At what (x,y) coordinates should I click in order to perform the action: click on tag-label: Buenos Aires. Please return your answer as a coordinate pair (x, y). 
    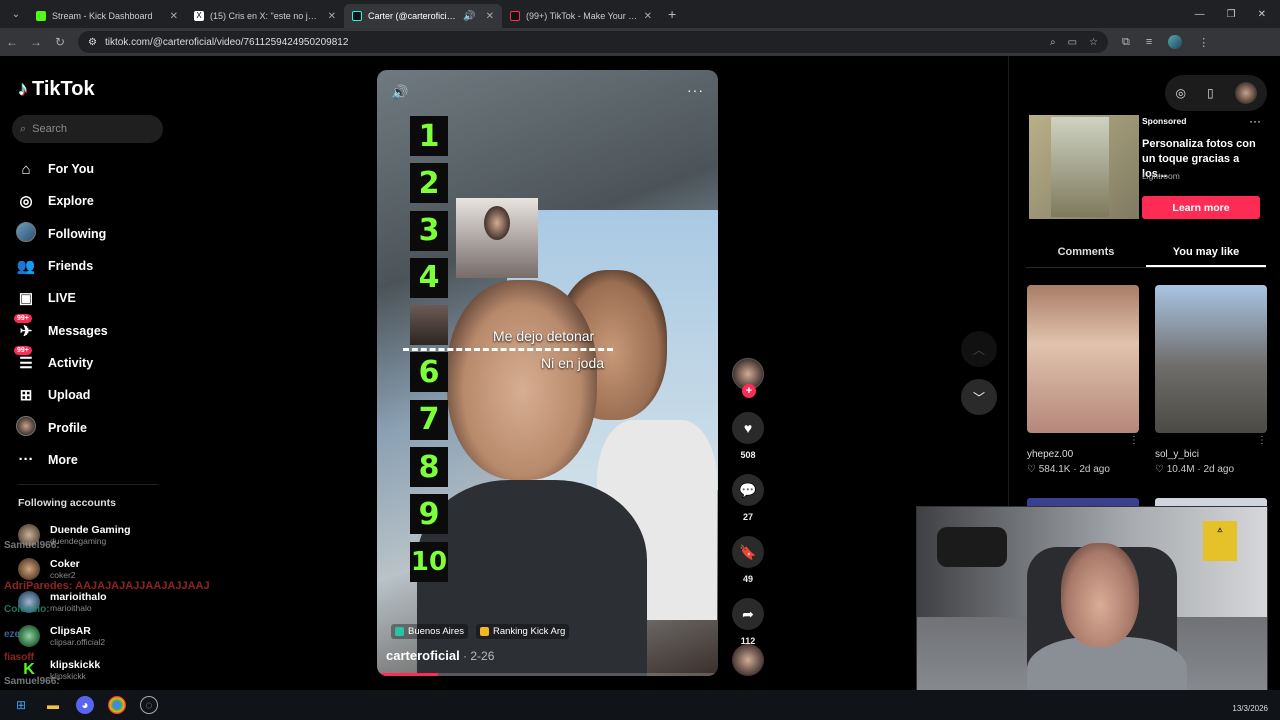
    Looking at the image, I should click on (436, 631).